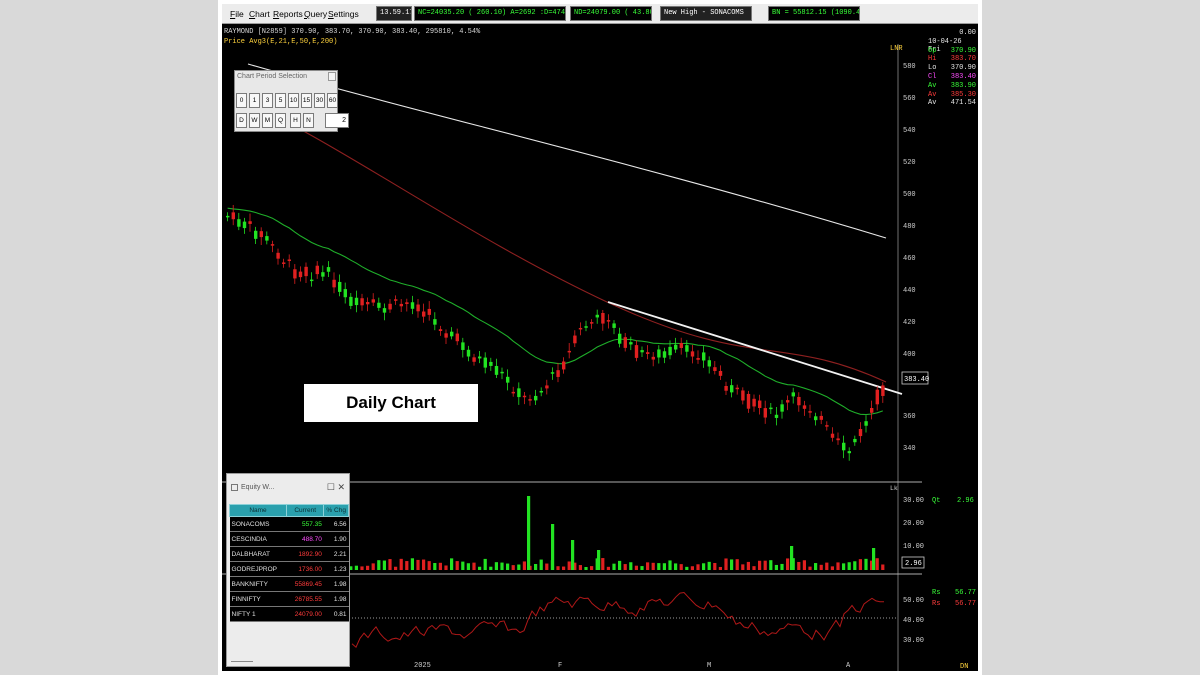 This screenshot has width=1200, height=675. I want to click on period-button-n: N, so click(308, 120).